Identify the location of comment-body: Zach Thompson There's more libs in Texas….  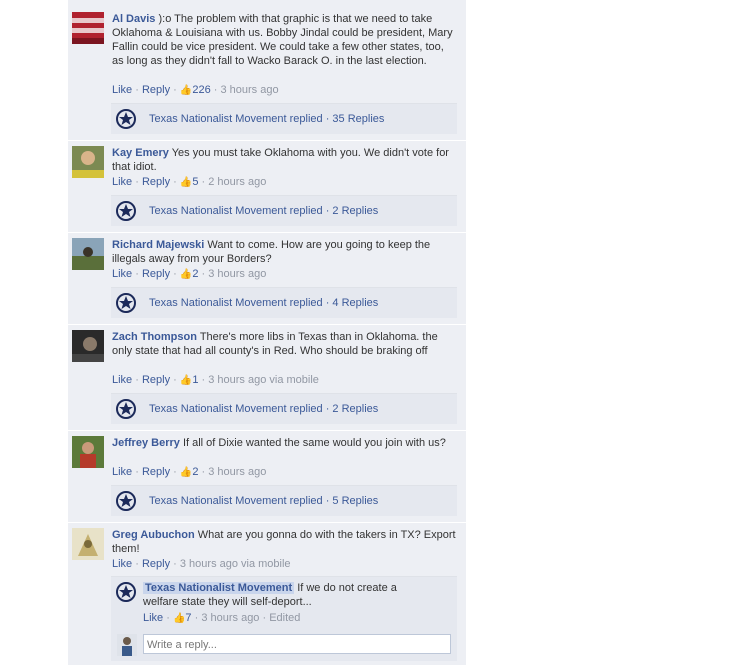
(284, 344).